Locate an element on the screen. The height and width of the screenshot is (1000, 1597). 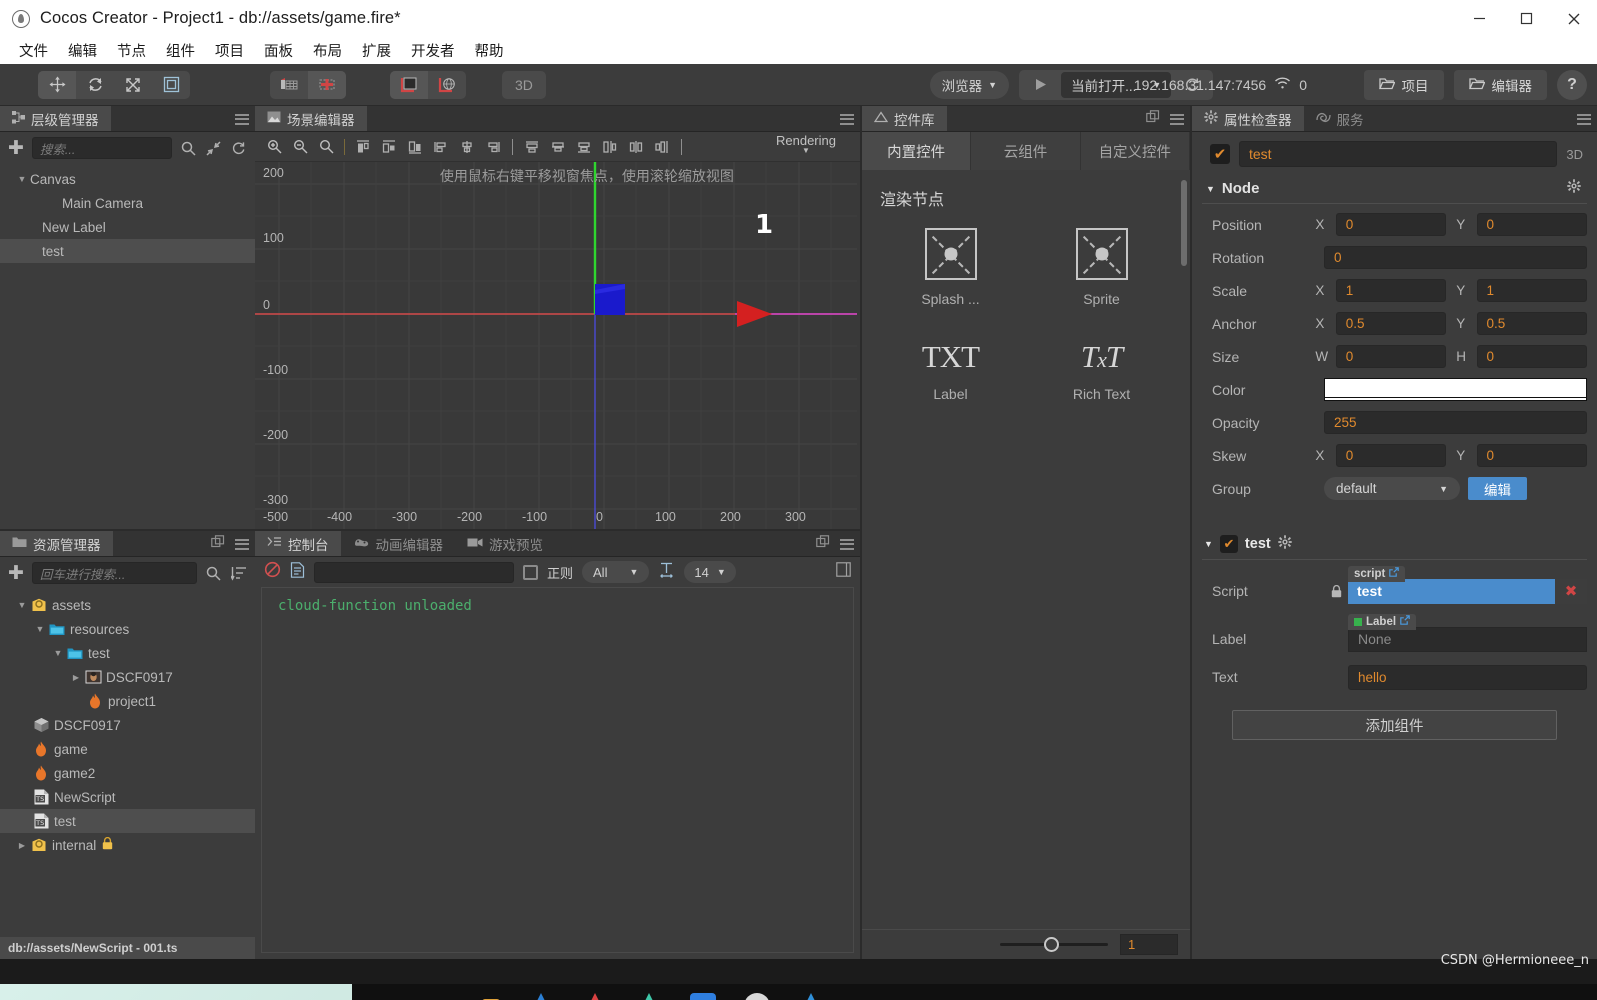
toggle-3d-button: 3D is located at coordinates (524, 84).